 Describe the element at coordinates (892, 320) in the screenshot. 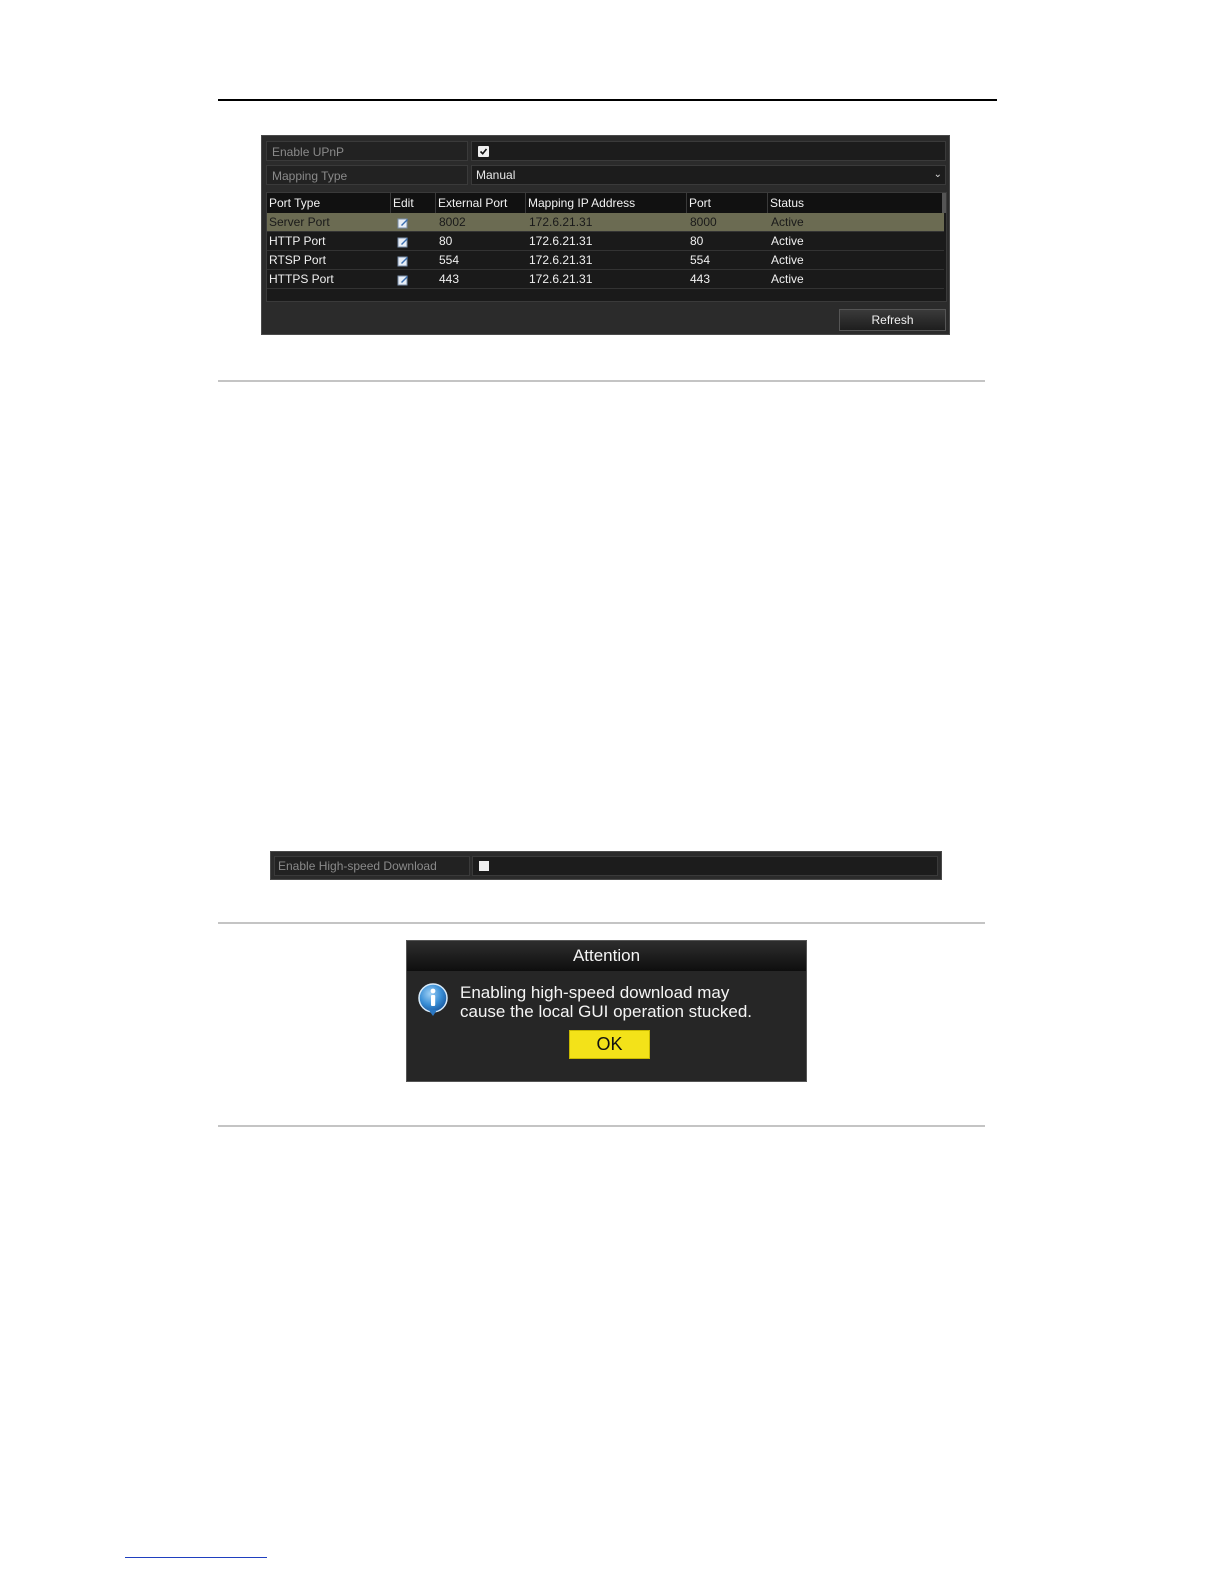

I see `refresh-button: Refresh` at that location.